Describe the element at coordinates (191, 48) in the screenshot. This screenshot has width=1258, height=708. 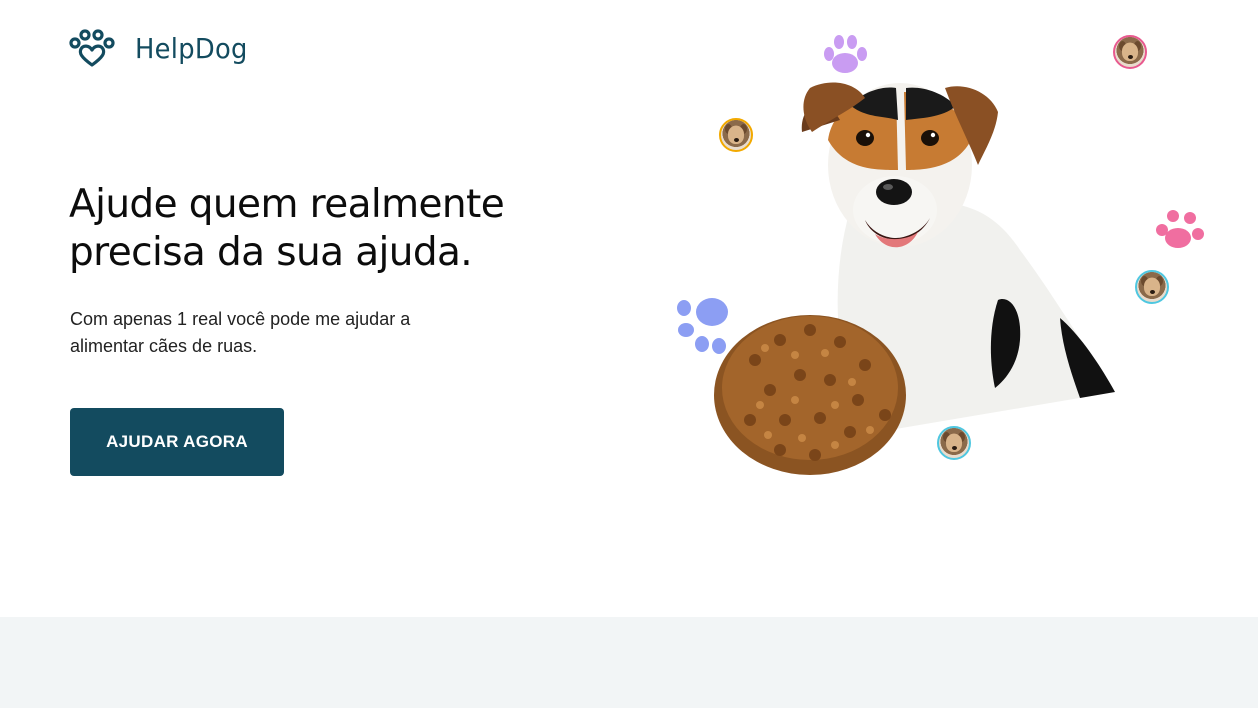
I see `brand-name: HelpDog` at that location.